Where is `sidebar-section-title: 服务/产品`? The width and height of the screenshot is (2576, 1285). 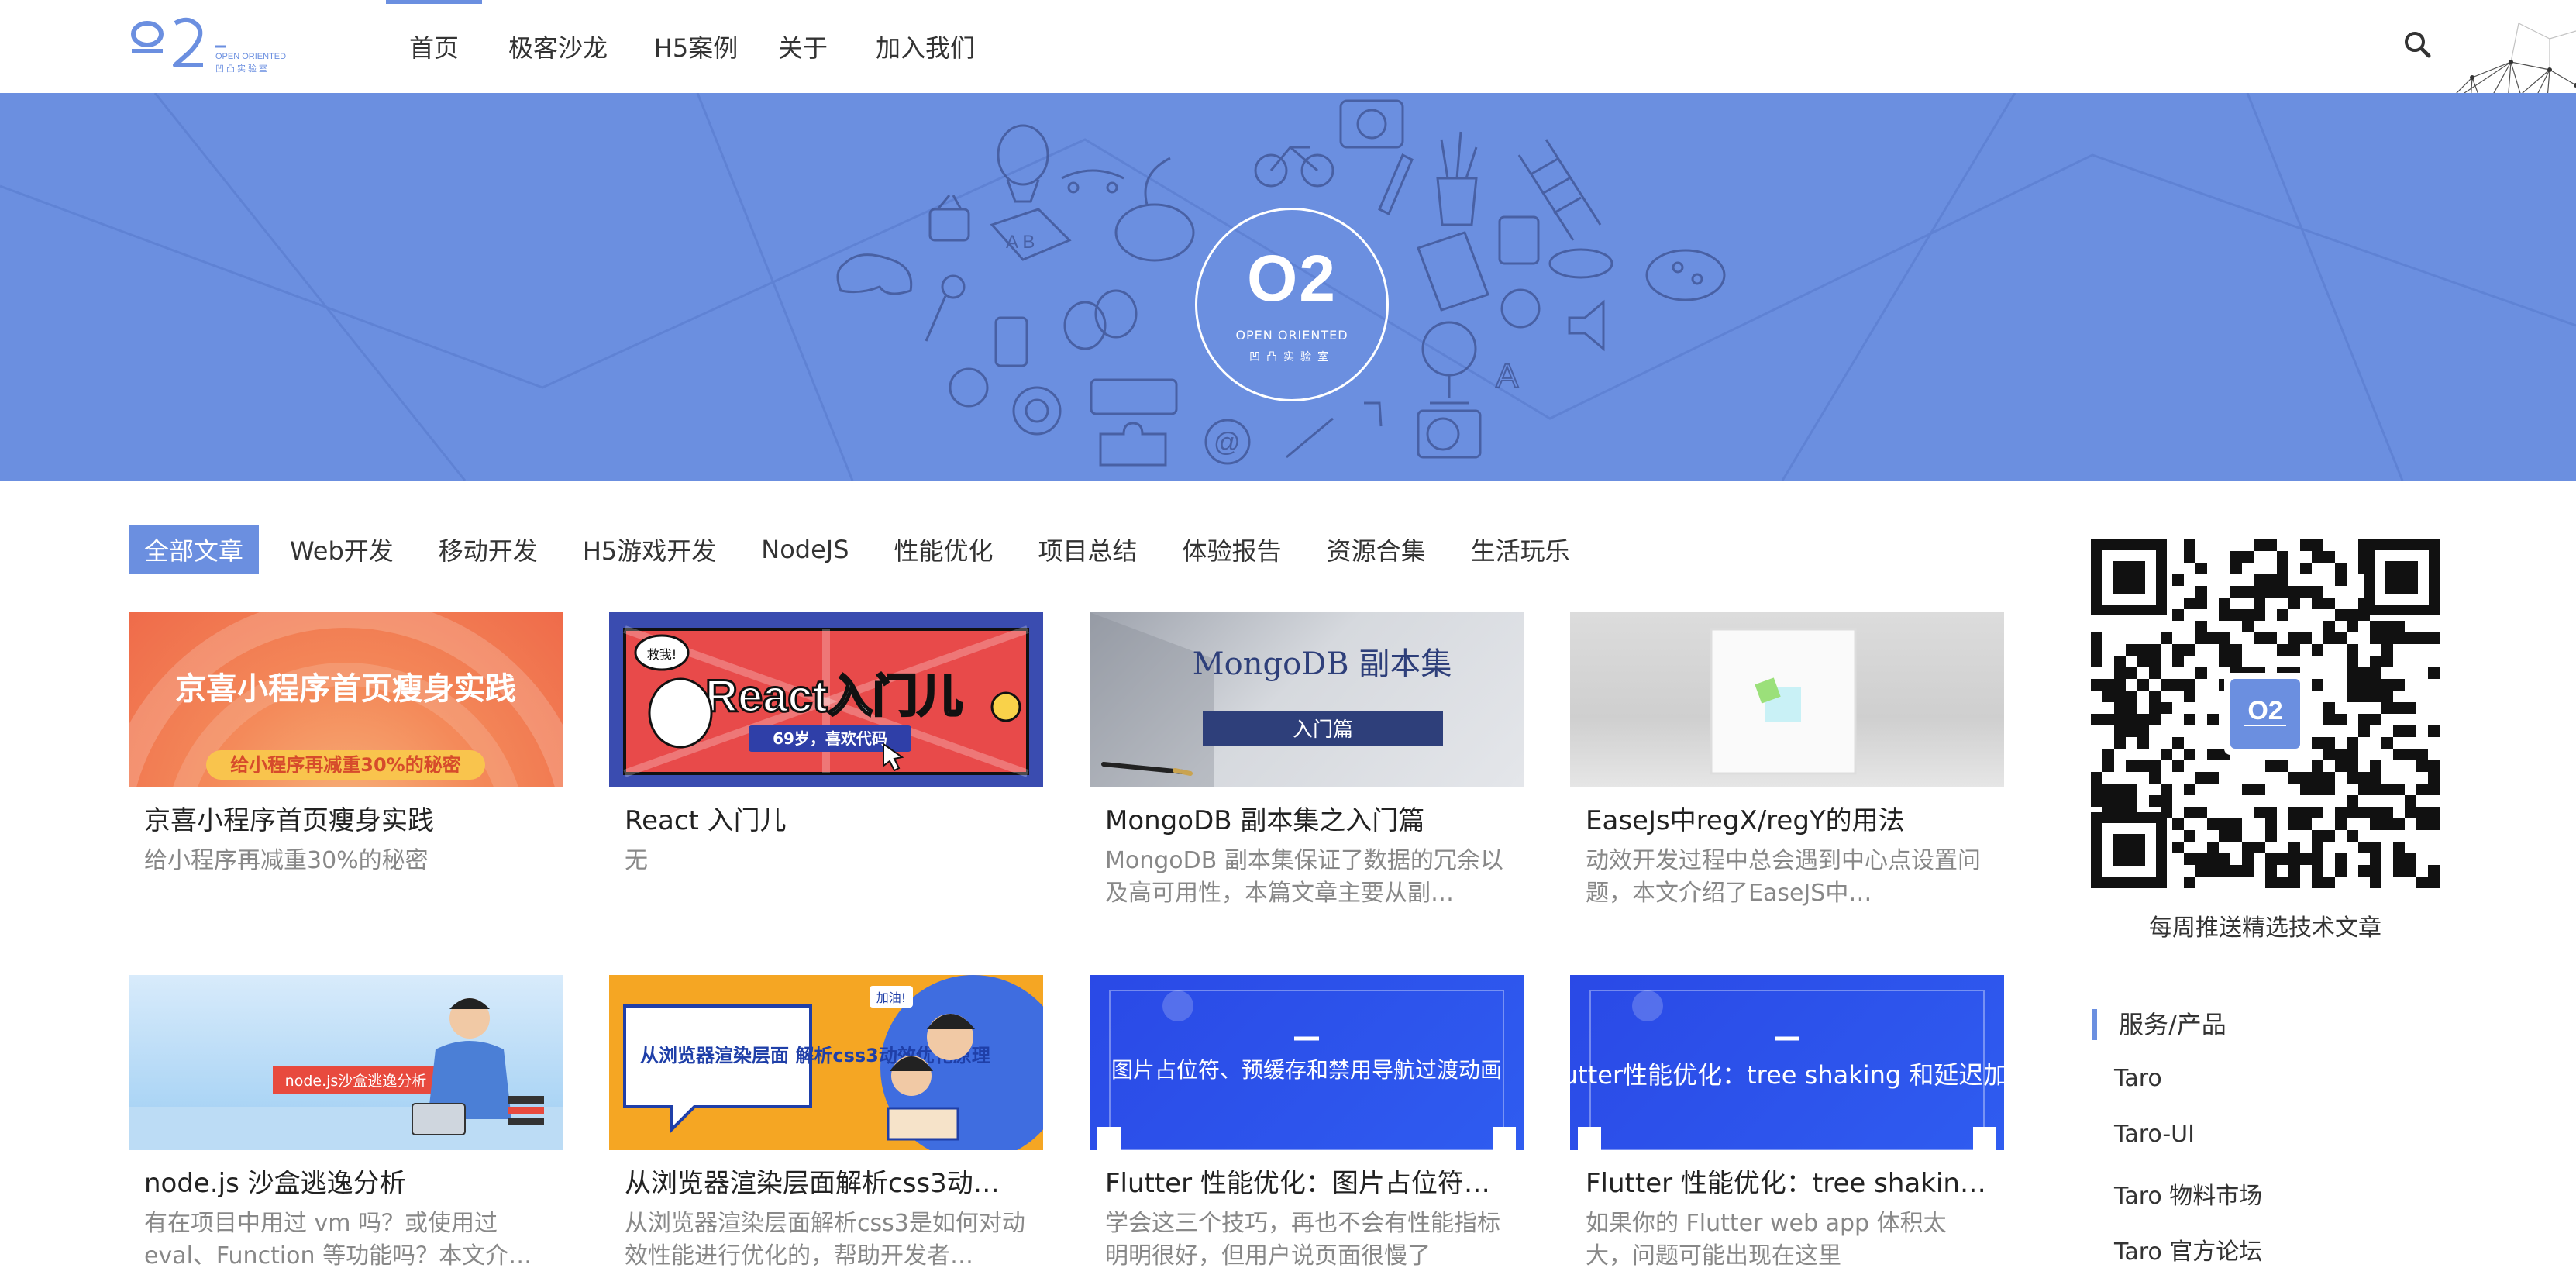
sidebar-section-title: 服务/产品 is located at coordinates (2159, 1025).